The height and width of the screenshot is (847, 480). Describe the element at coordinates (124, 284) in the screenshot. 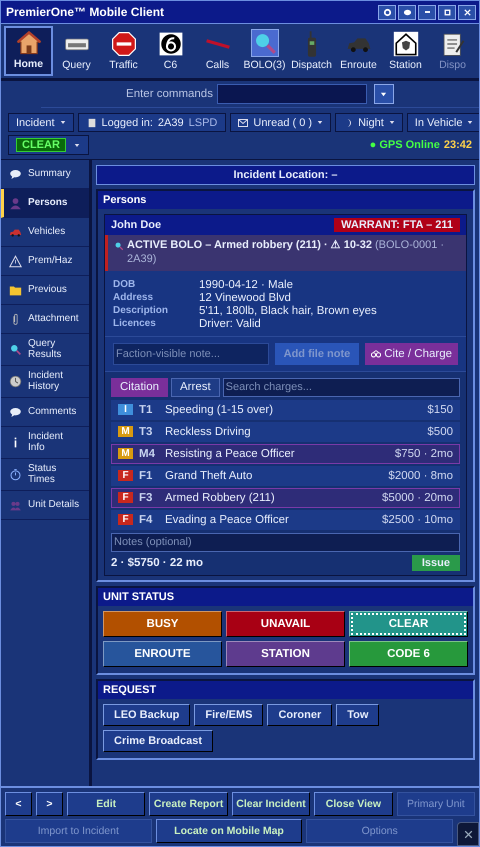

I see `detail-label: DOB` at that location.